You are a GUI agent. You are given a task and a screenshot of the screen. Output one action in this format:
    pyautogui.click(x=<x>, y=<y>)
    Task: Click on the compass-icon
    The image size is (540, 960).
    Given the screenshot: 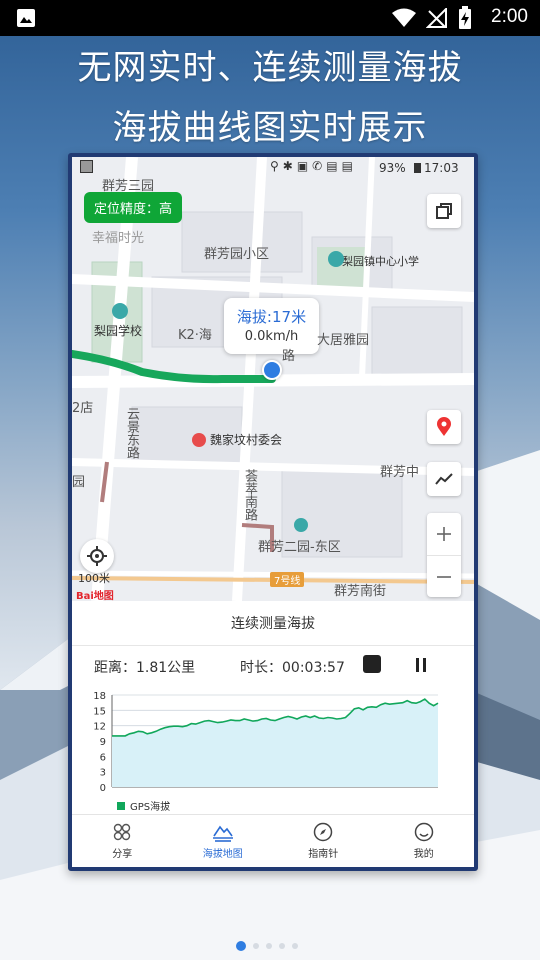 What is the action you would take?
    pyautogui.click(x=323, y=832)
    